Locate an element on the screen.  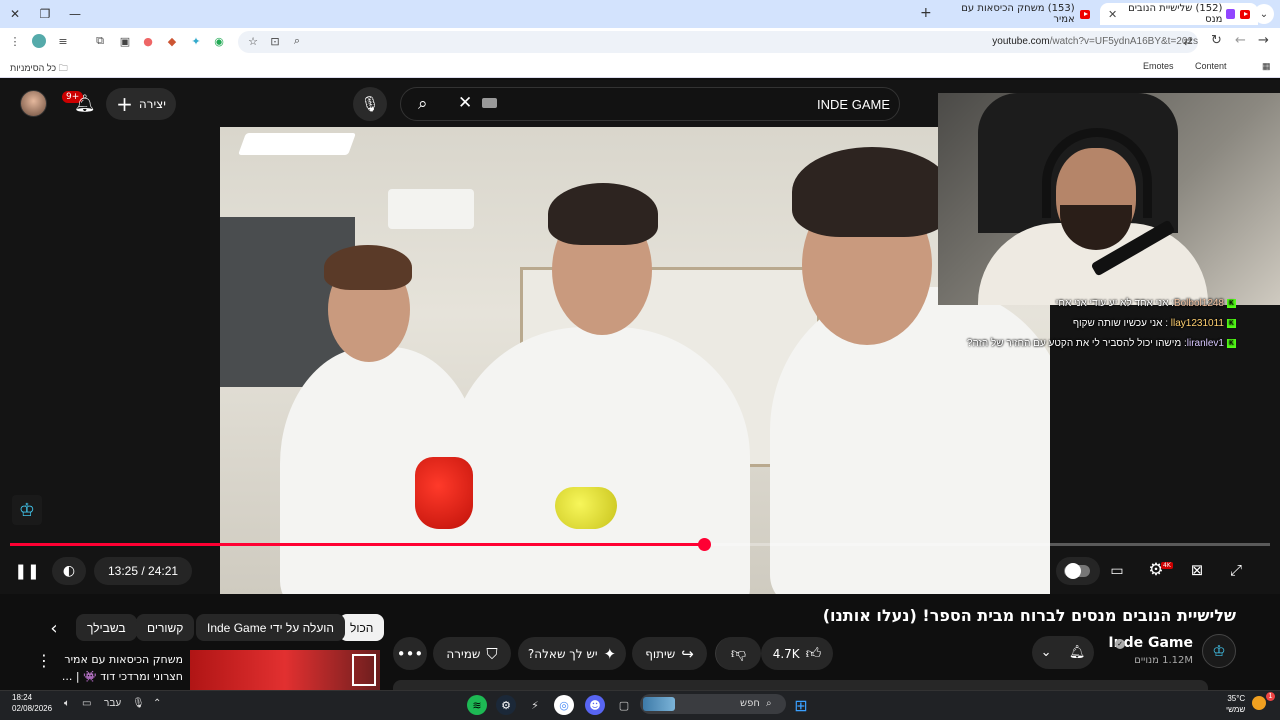
clock-time: 18:24 is located at coordinates (22, 697).